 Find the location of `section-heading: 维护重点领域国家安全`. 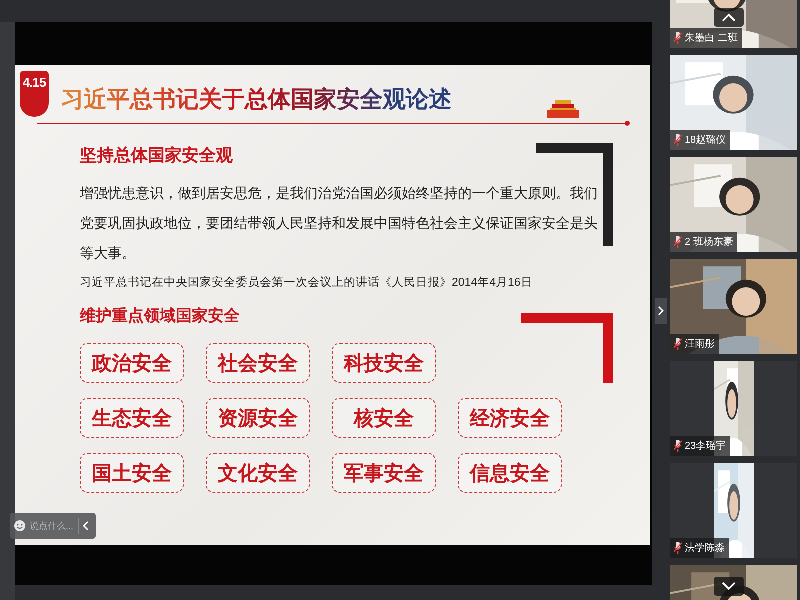

section-heading: 维护重点领域国家安全 is located at coordinates (160, 316).